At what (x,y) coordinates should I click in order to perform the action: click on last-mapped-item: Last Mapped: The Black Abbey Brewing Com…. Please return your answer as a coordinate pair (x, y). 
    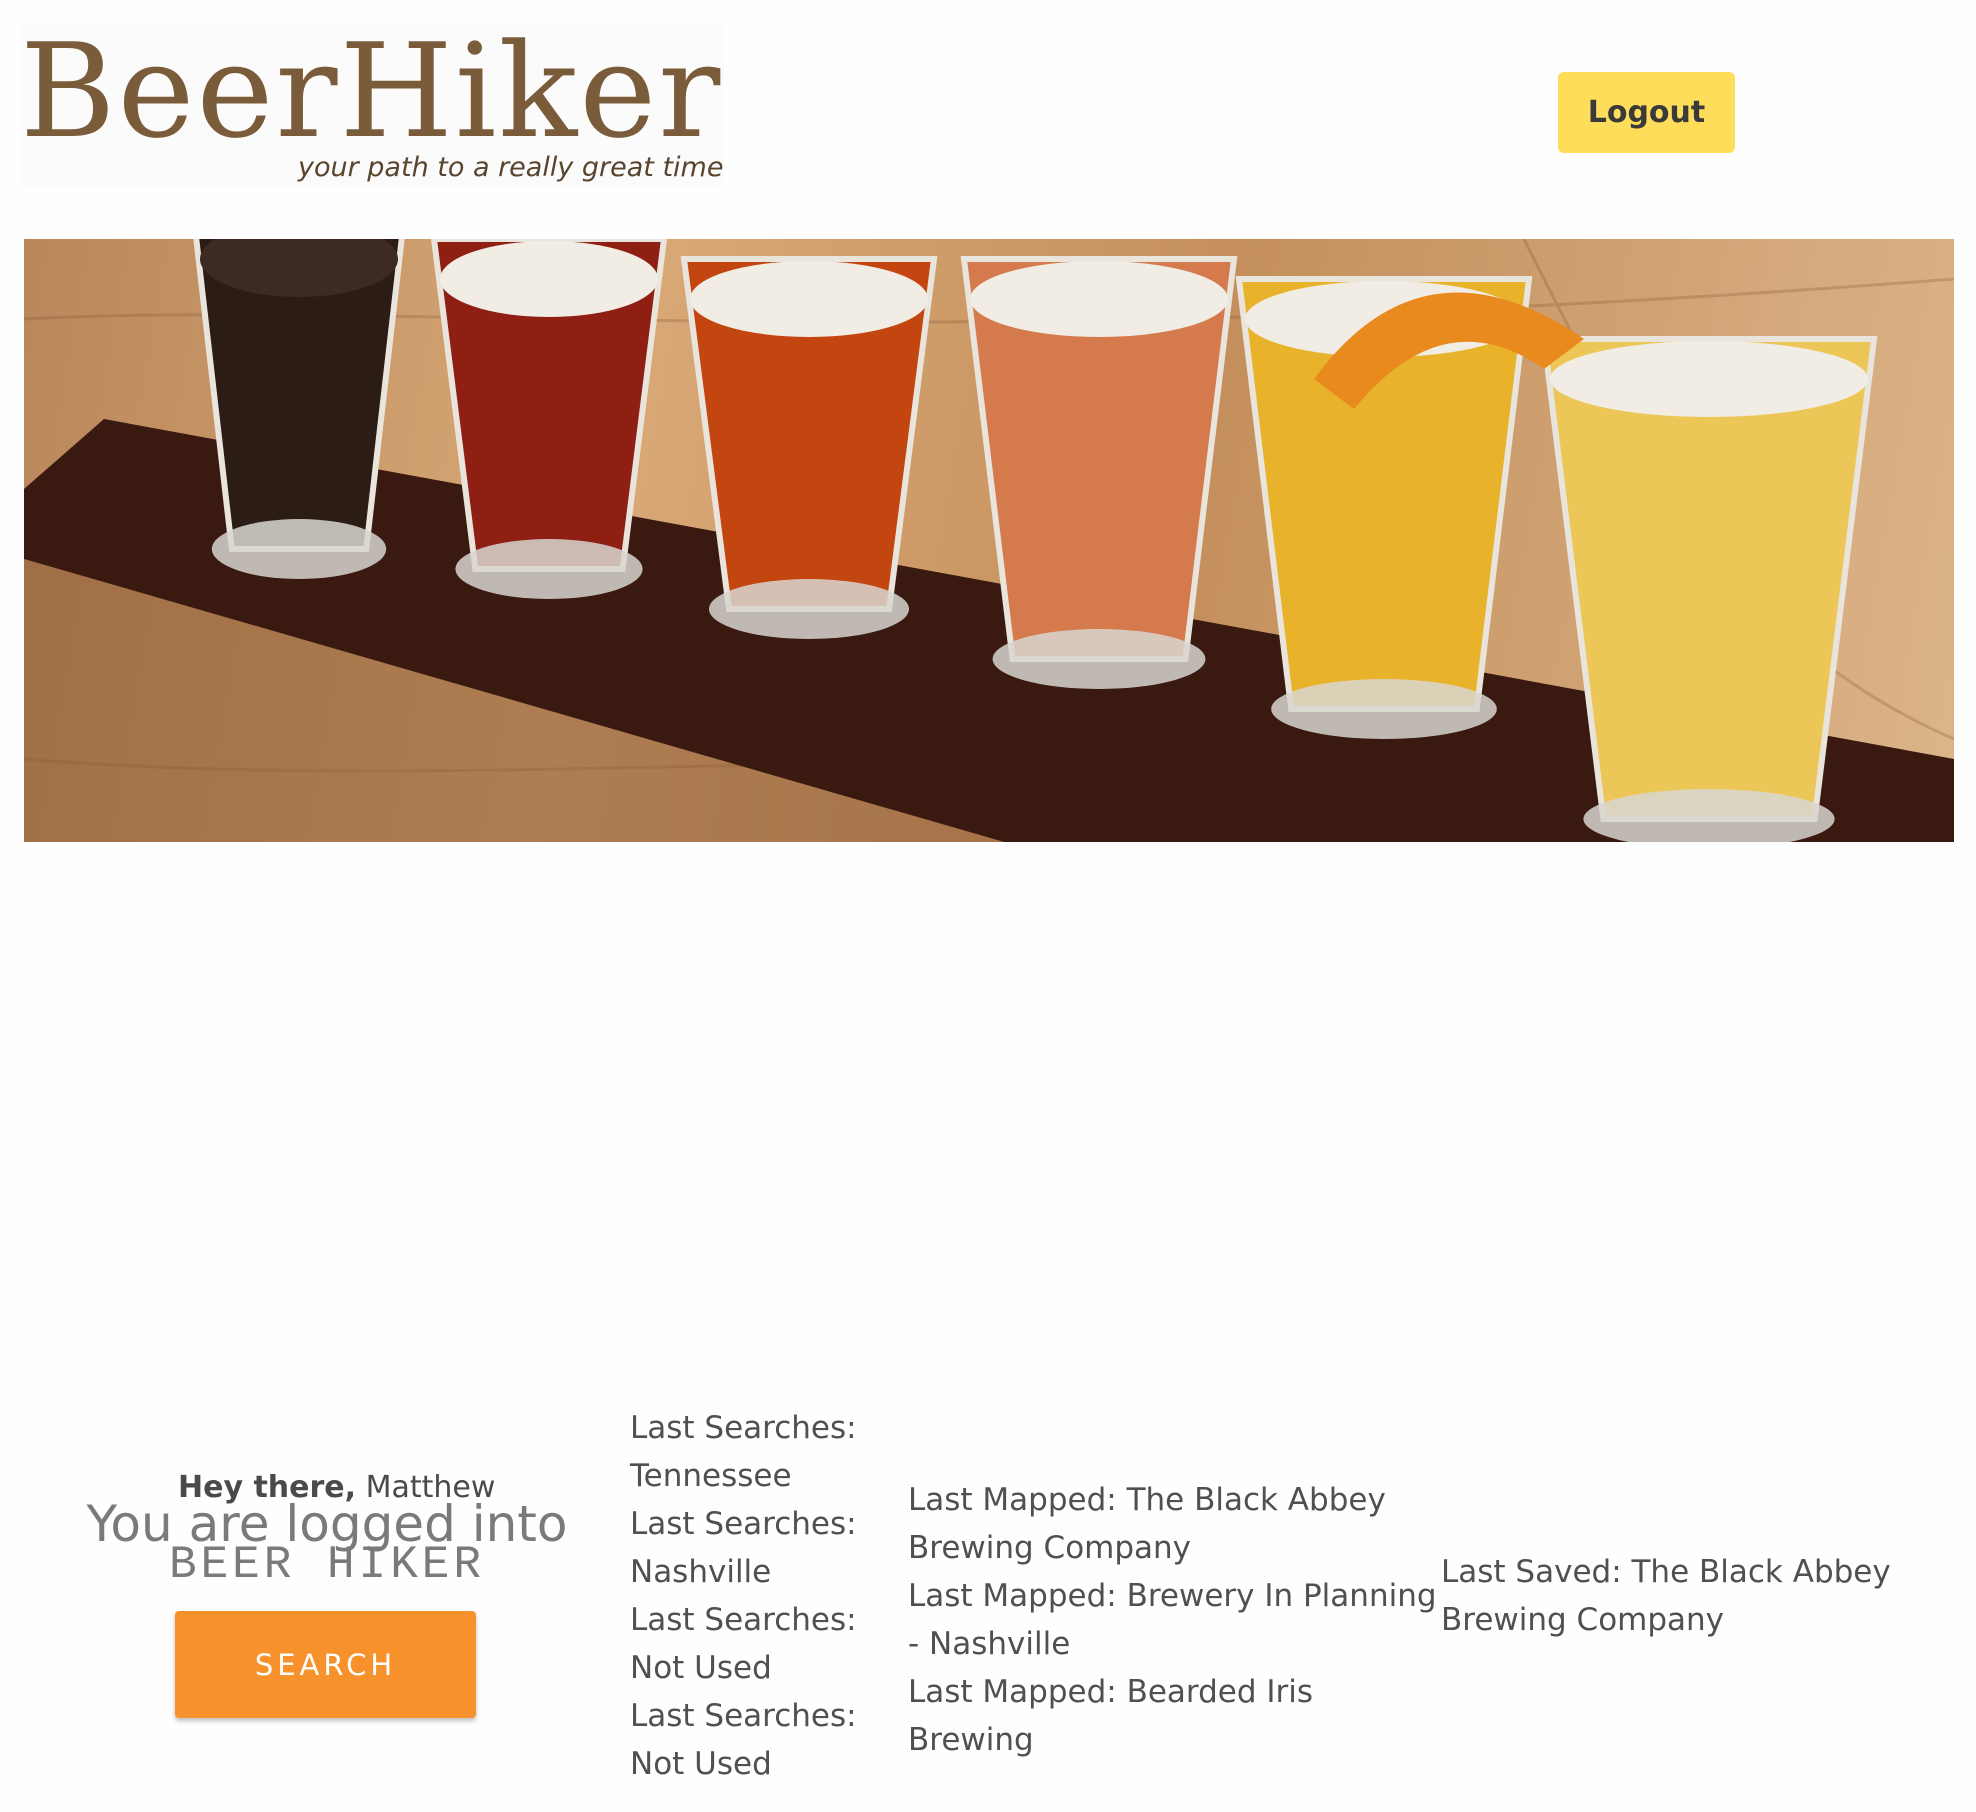
    Looking at the image, I should click on (1147, 1524).